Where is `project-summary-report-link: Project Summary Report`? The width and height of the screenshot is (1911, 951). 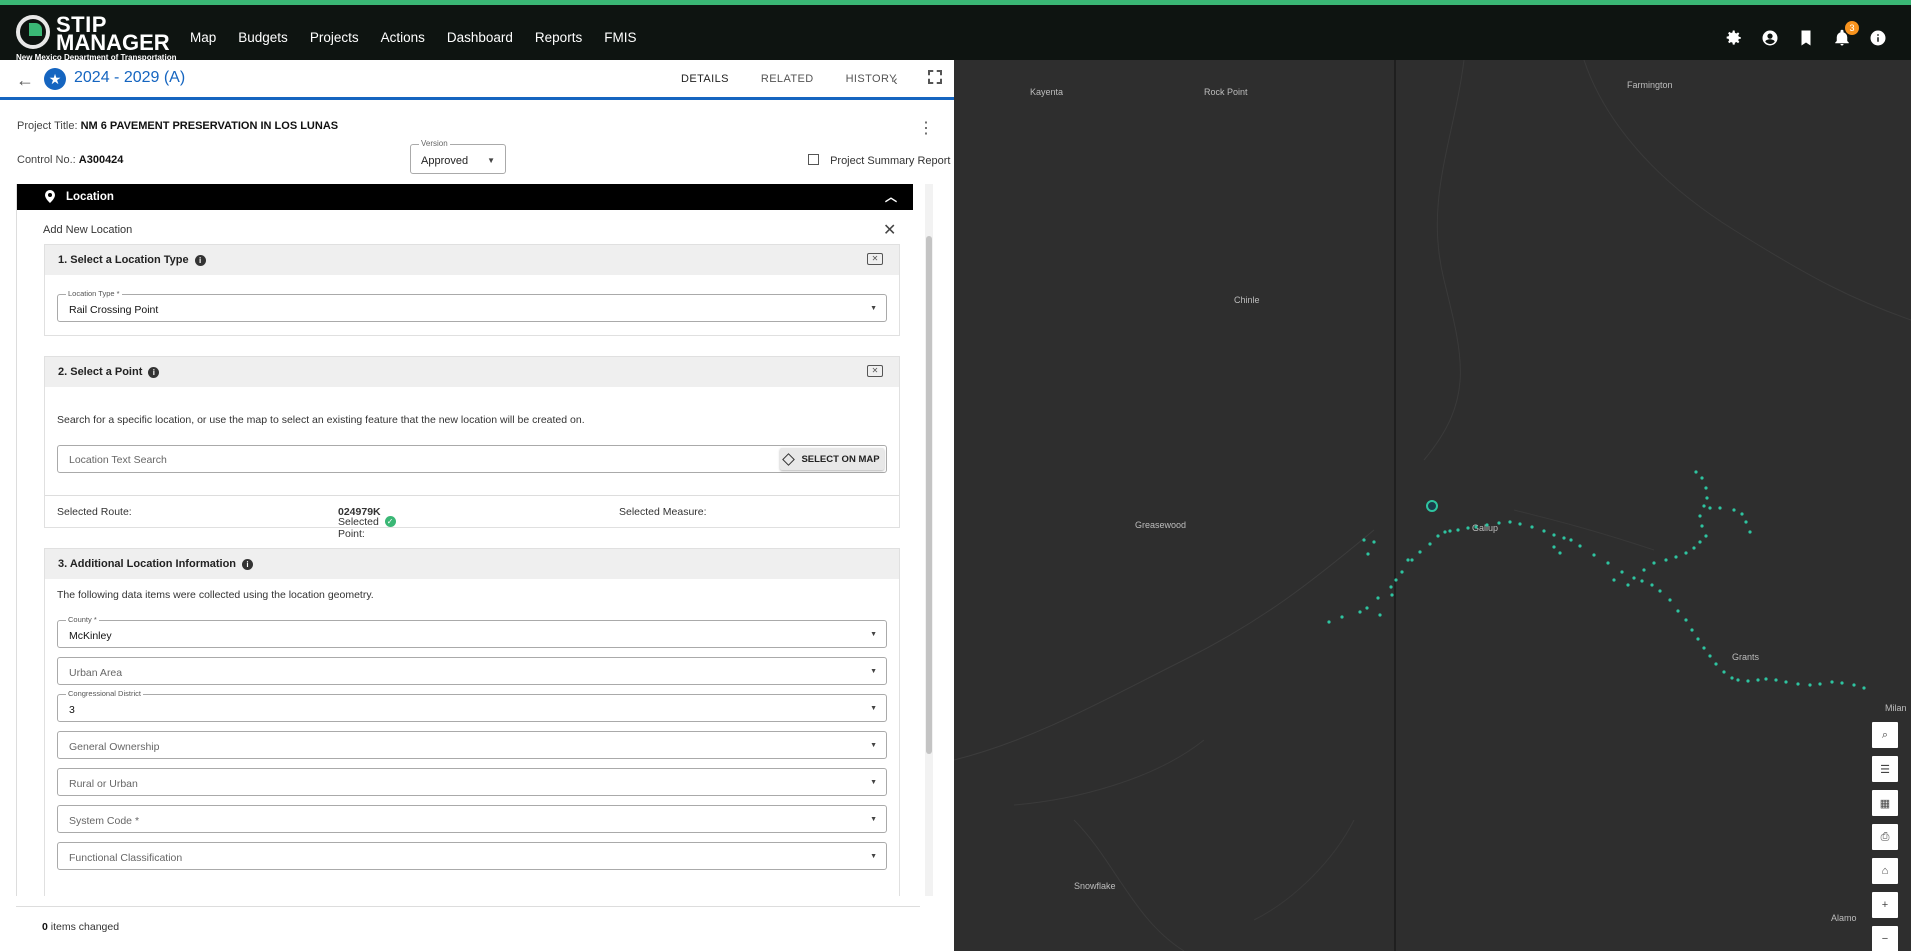
project-summary-report-link: Project Summary Report is located at coordinates (879, 160).